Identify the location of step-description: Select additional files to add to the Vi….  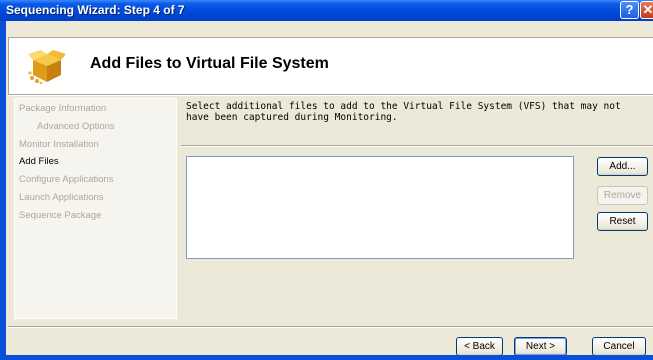
(403, 112).